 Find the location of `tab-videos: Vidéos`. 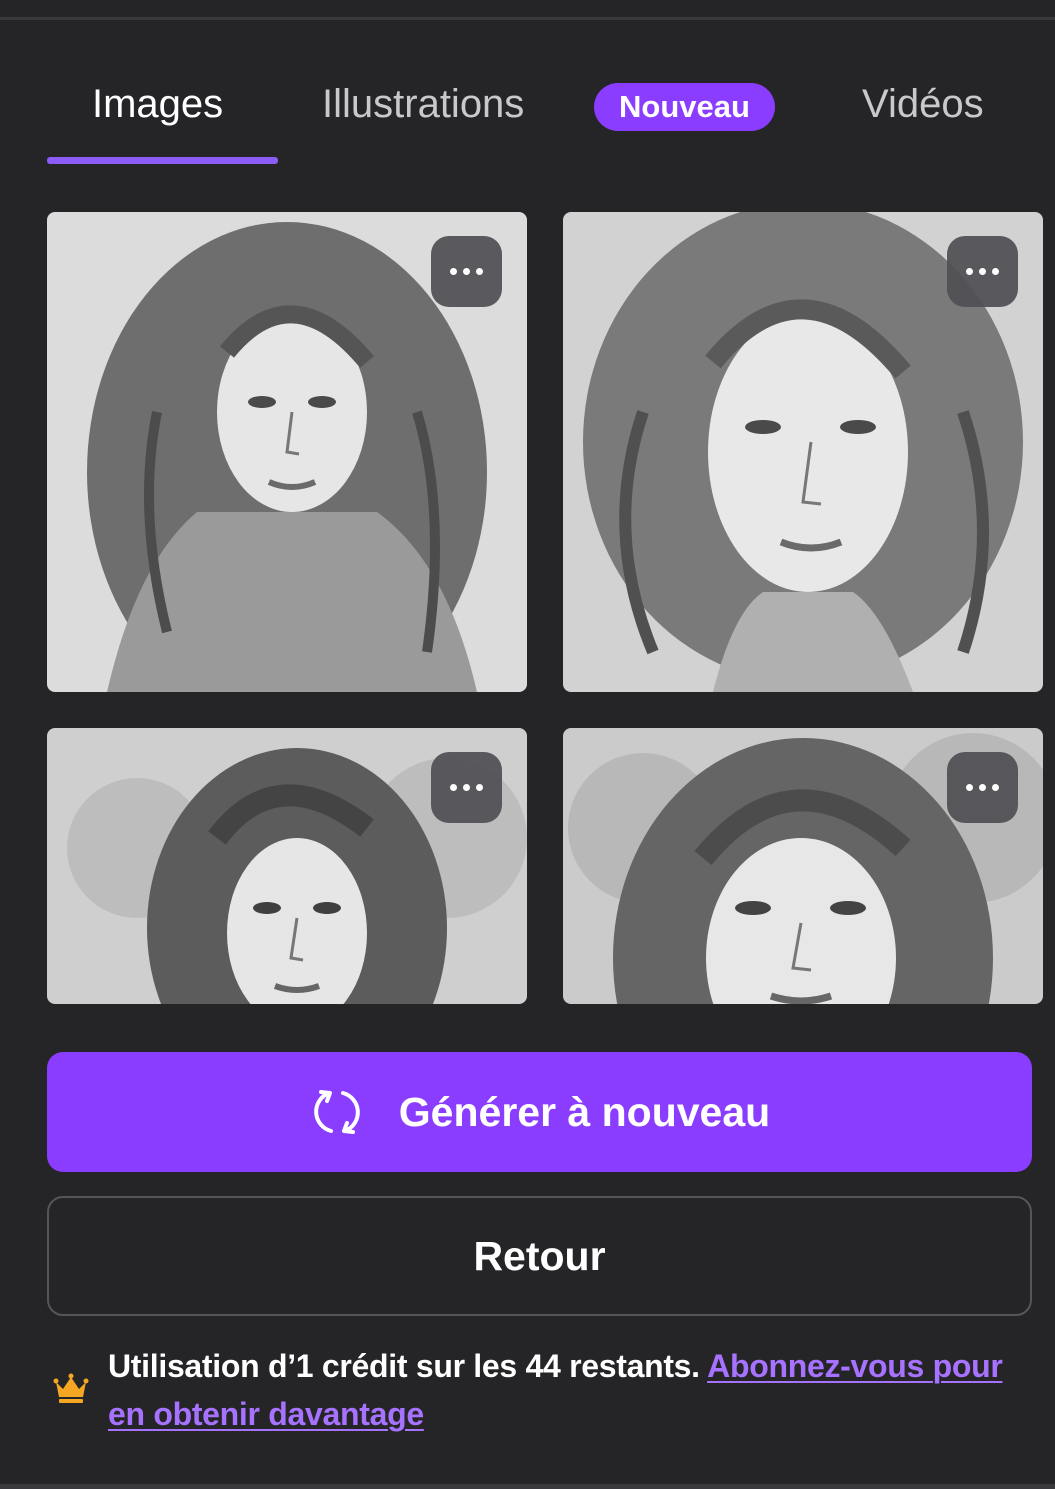

tab-videos: Vidéos is located at coordinates (923, 104).